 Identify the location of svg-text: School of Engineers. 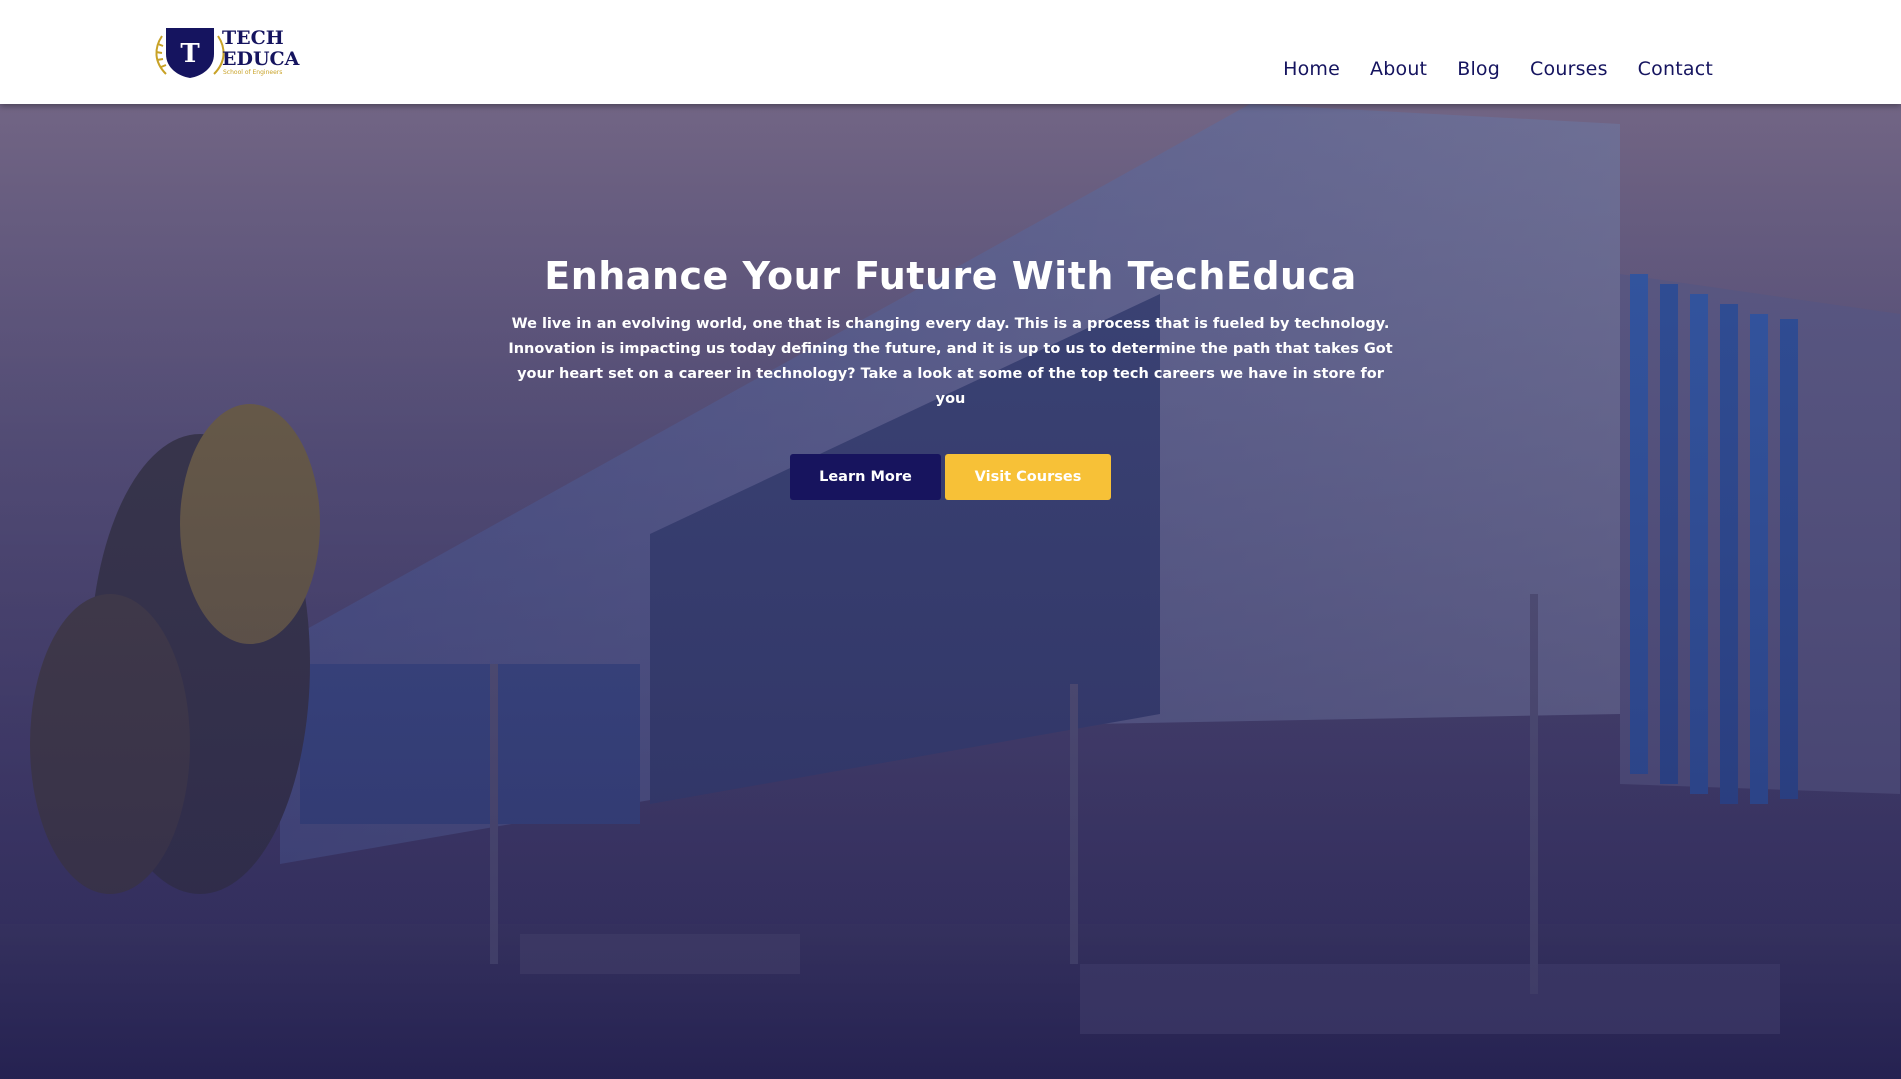
(252, 72).